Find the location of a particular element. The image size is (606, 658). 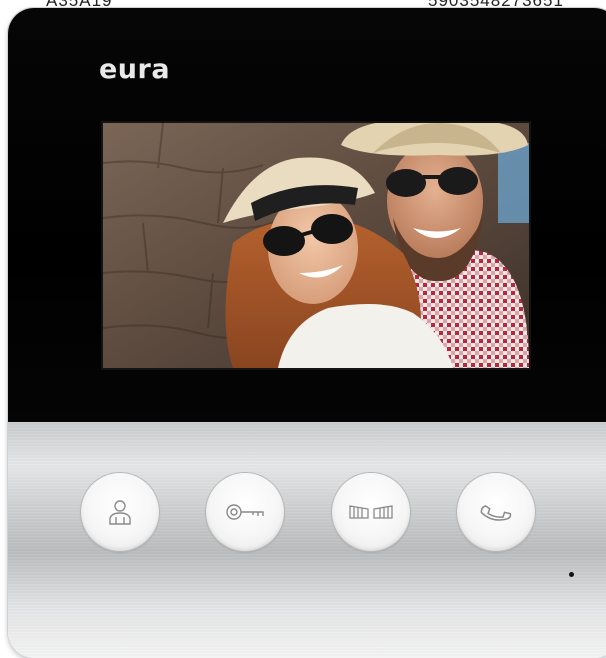

person-icon is located at coordinates (120, 512).